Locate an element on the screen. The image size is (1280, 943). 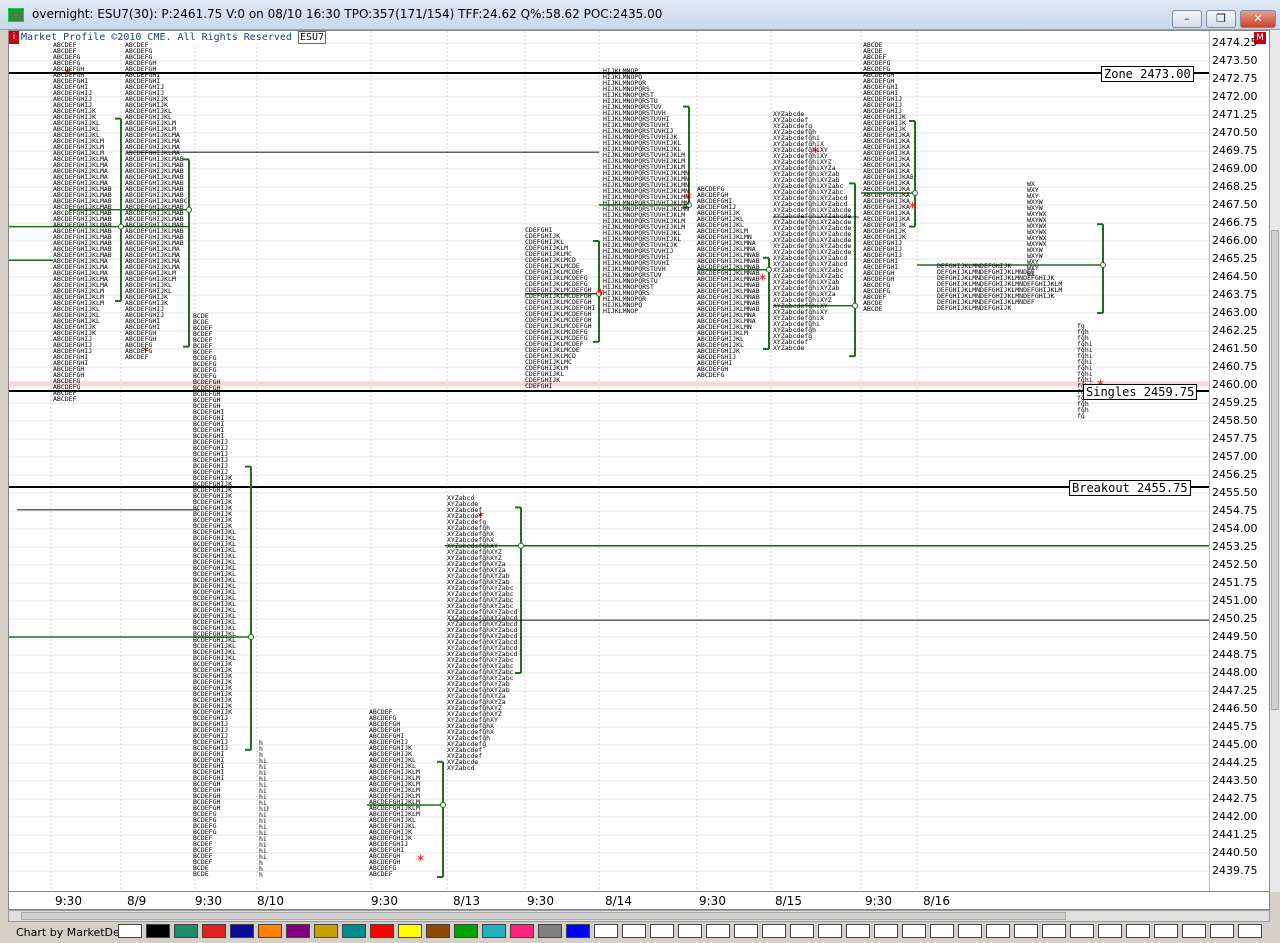
price-tick: 2467.50 is located at coordinates (1235, 204).